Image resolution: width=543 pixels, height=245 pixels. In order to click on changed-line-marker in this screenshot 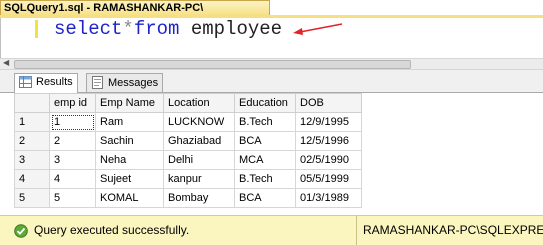, I will do `click(36, 29)`.